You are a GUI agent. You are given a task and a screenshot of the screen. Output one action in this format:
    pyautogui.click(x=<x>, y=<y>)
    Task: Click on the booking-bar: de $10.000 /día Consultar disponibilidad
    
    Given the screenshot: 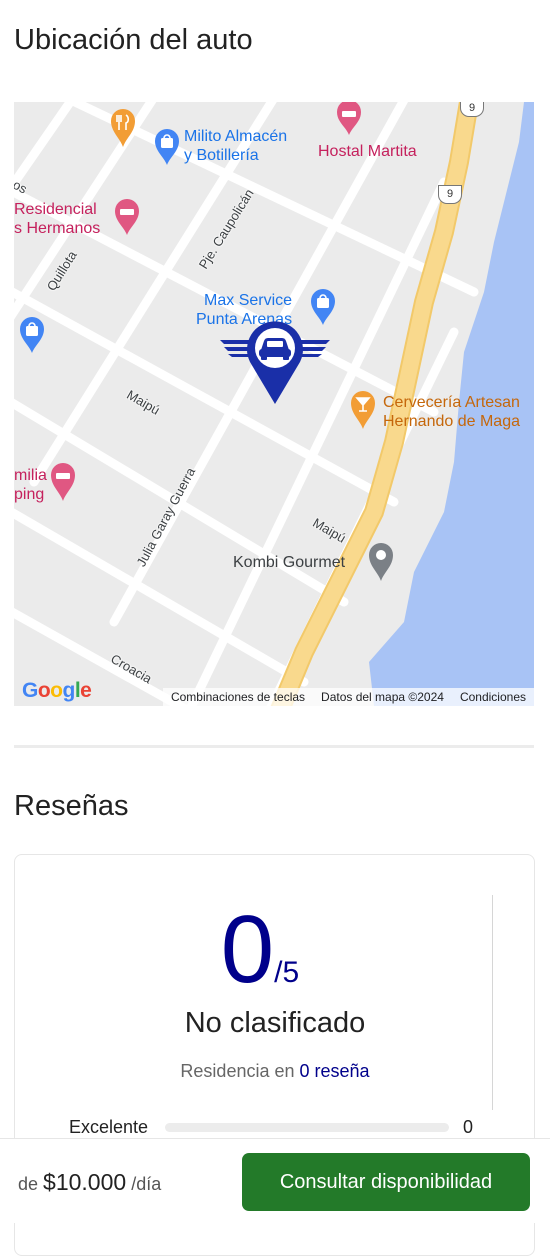 What is the action you would take?
    pyautogui.click(x=275, y=1180)
    